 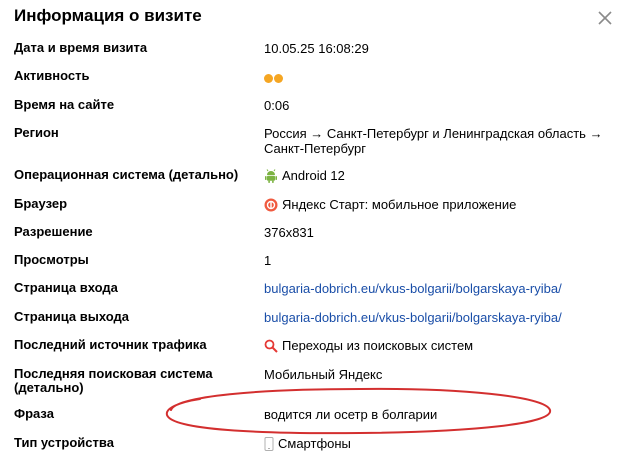 I want to click on value-traffic-source: Переходы из поисковых систем, so click(x=442, y=345).